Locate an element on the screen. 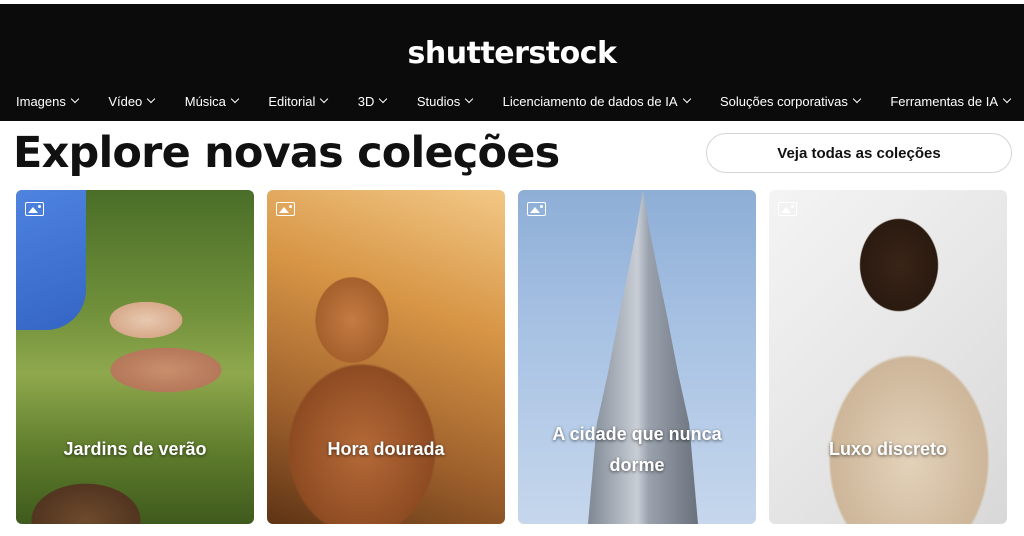 This screenshot has height=536, width=1024. collection-card: Jardins de verão is located at coordinates (135, 357).